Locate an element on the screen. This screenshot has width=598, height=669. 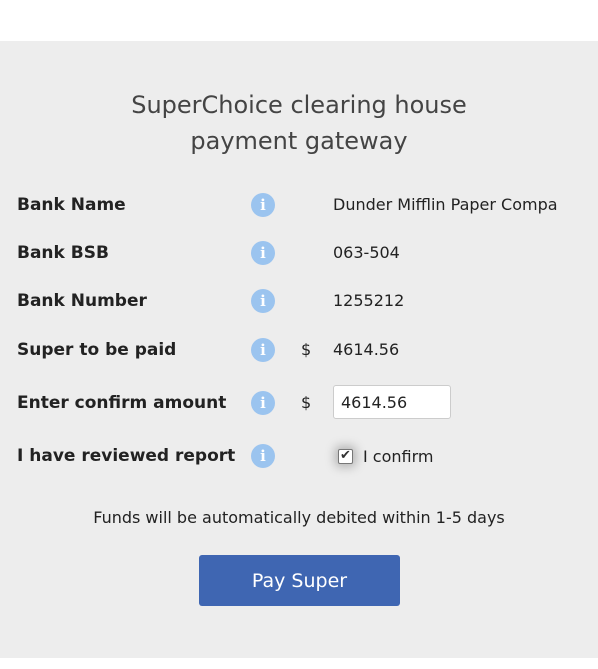
title-line-2: payment gateway is located at coordinates (299, 141).